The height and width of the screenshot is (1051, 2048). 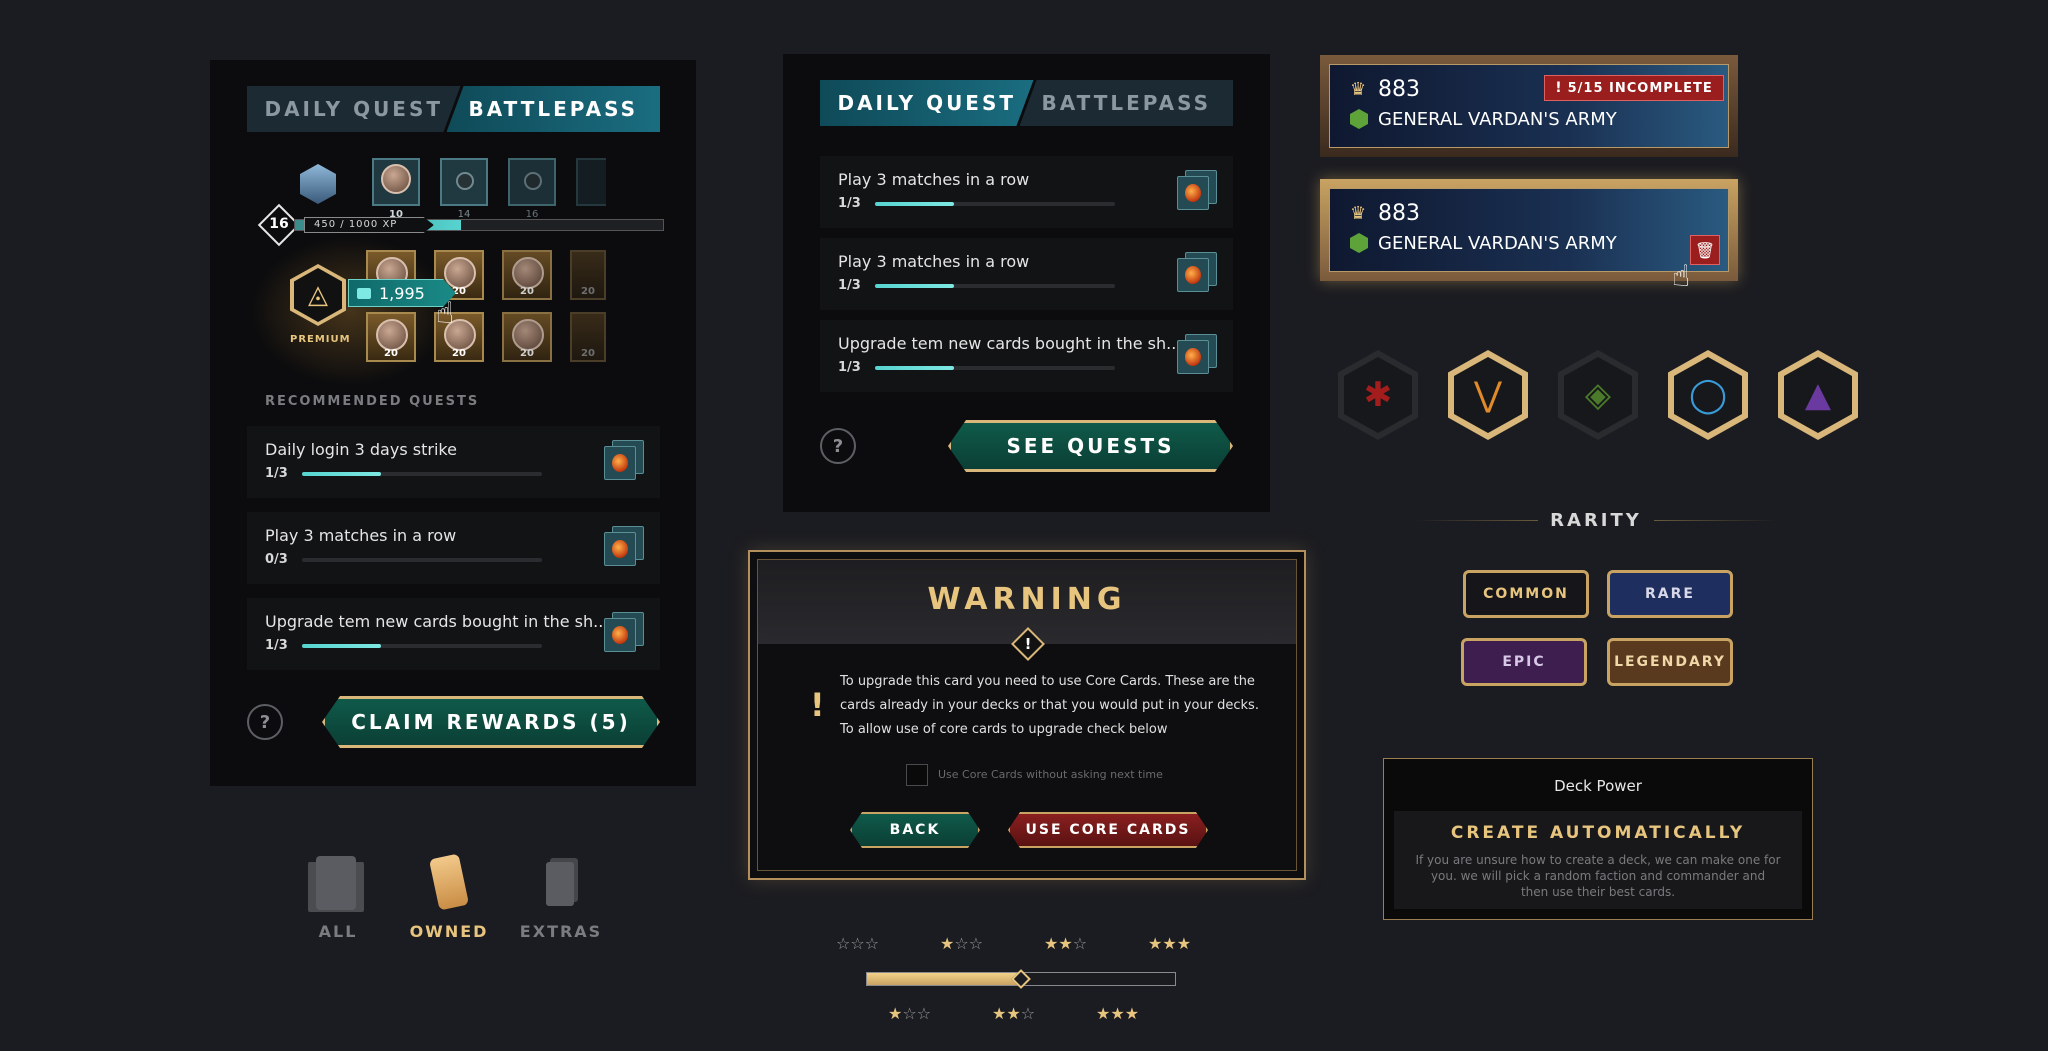 What do you see at coordinates (1170, 943) in the screenshot?
I see `star-rating-icon: ★★★` at bounding box center [1170, 943].